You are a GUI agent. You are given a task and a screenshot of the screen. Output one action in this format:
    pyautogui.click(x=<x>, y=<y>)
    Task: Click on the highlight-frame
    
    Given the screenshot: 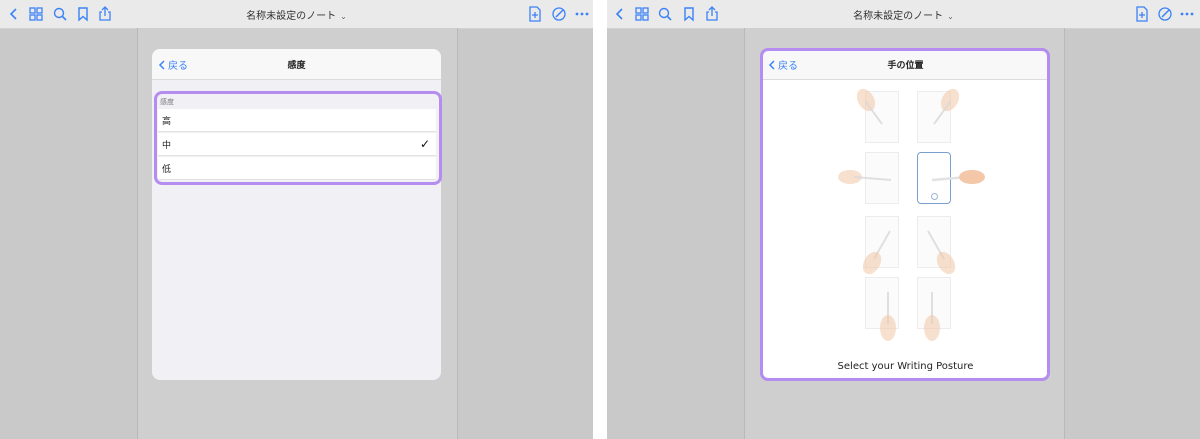 What is the action you would take?
    pyautogui.click(x=298, y=138)
    